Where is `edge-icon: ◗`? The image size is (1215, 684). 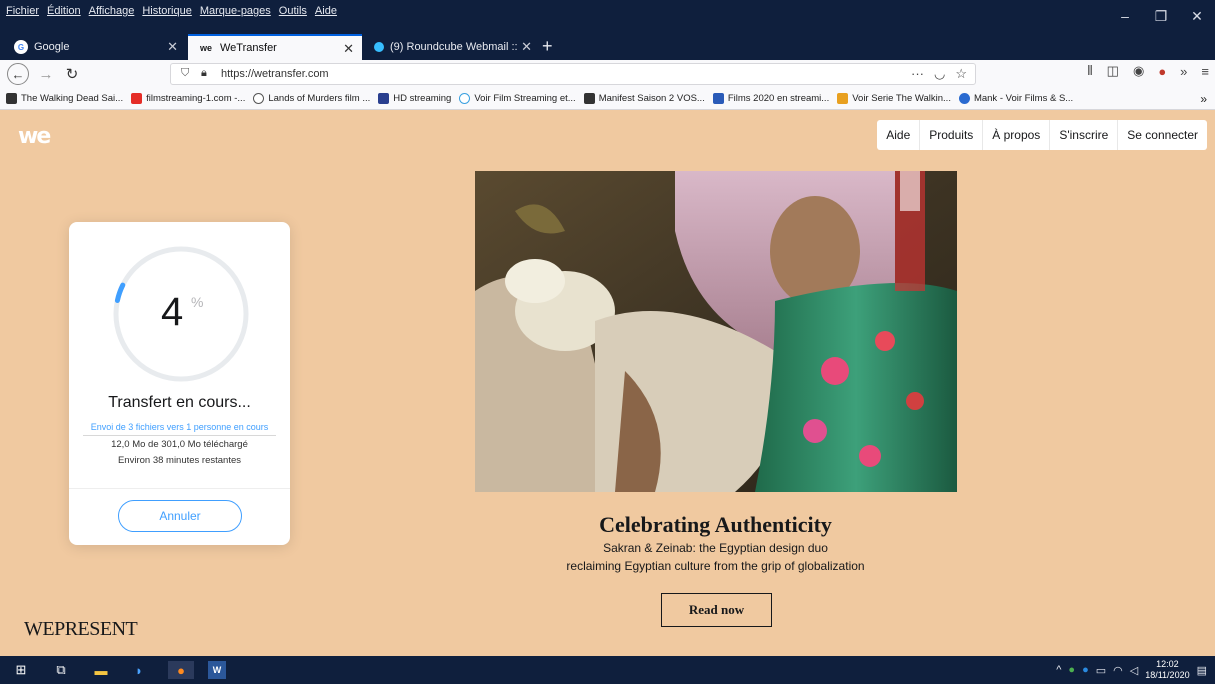
edge-icon: ◗ is located at coordinates (139, 670).